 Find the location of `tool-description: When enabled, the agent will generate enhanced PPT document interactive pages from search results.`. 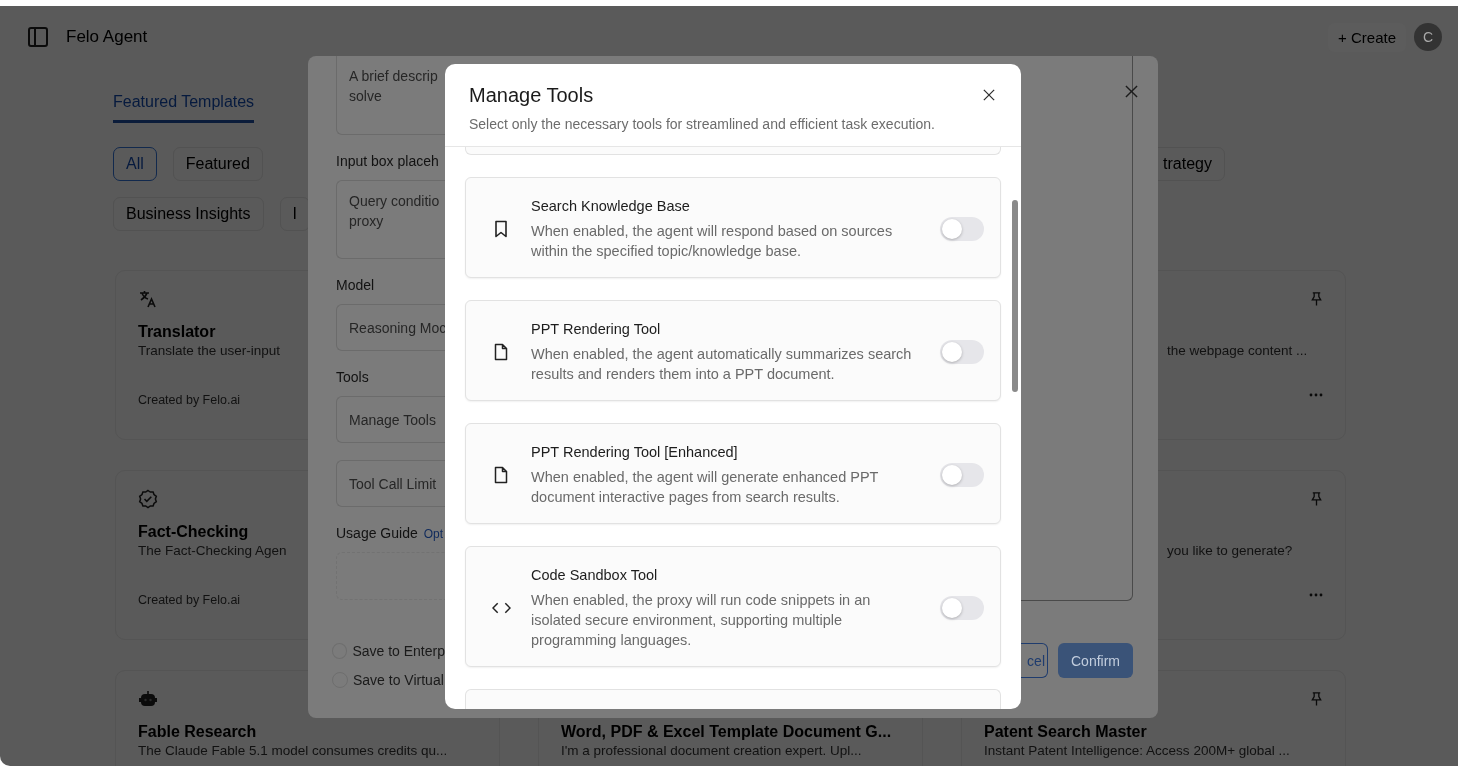

tool-description: When enabled, the agent will generate enhanced PPT document interactive pages from search results. is located at coordinates (705, 487).